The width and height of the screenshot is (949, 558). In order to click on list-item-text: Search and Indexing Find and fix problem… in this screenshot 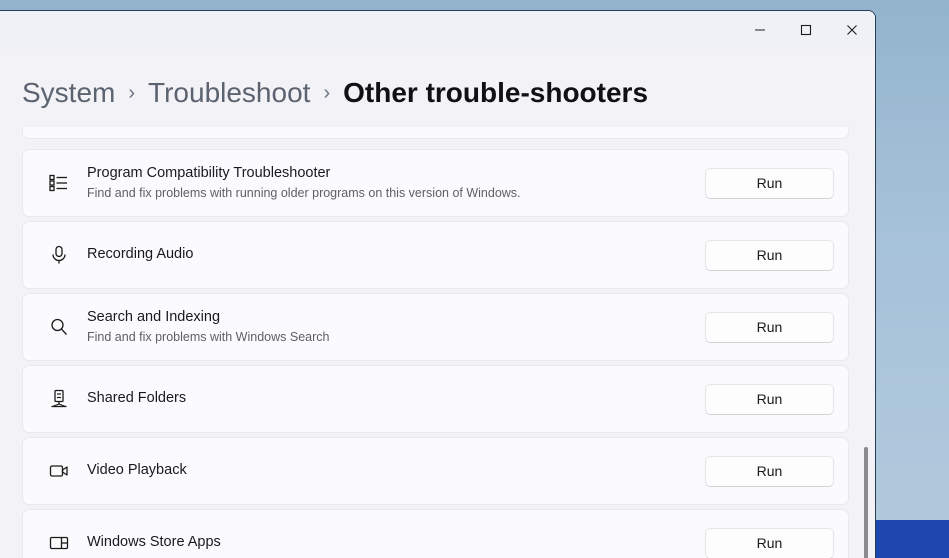, I will do `click(391, 327)`.